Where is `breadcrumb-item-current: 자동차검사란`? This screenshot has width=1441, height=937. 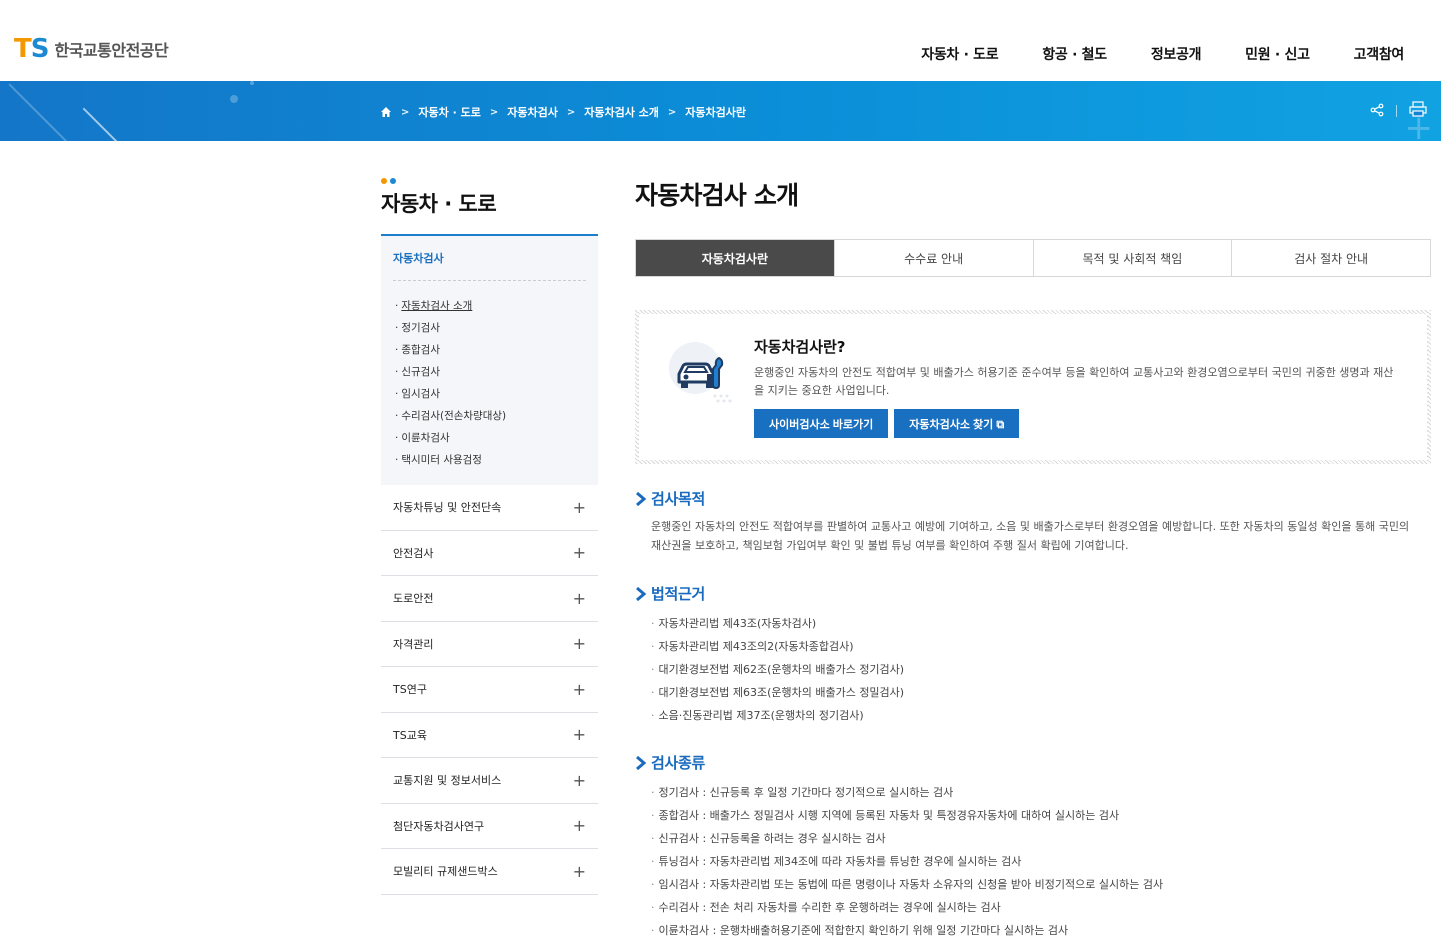 breadcrumb-item-current: 자동차검사란 is located at coordinates (715, 112).